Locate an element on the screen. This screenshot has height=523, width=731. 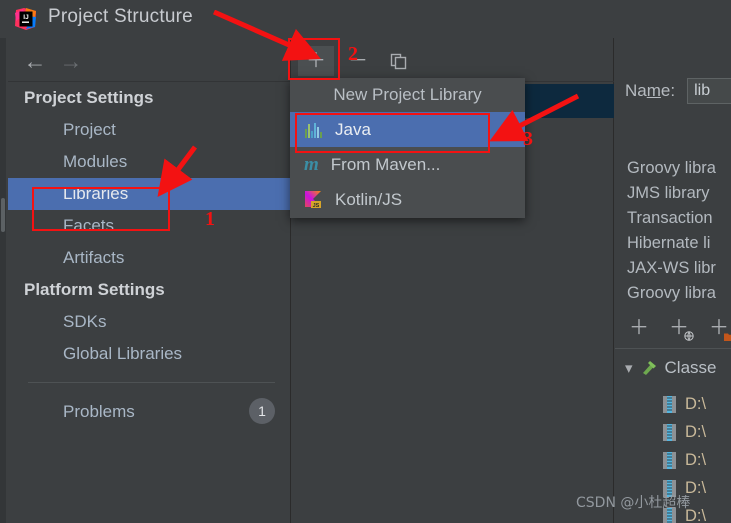
name-input: lib is located at coordinates (709, 91).